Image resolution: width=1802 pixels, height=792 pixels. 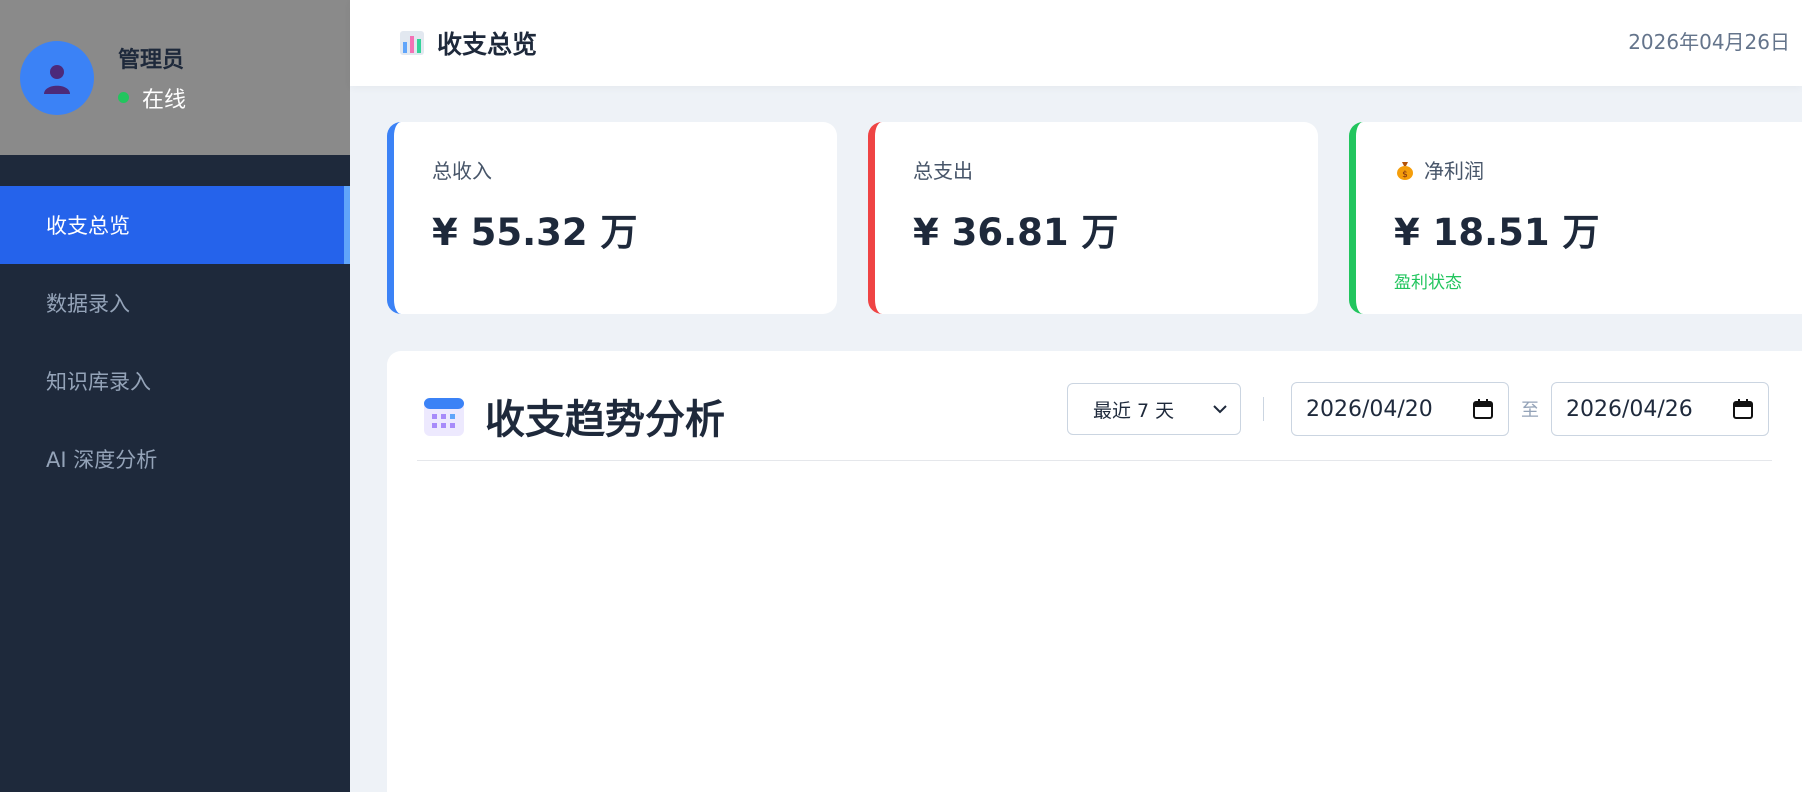 I want to click on username: 管理员, so click(x=151, y=60).